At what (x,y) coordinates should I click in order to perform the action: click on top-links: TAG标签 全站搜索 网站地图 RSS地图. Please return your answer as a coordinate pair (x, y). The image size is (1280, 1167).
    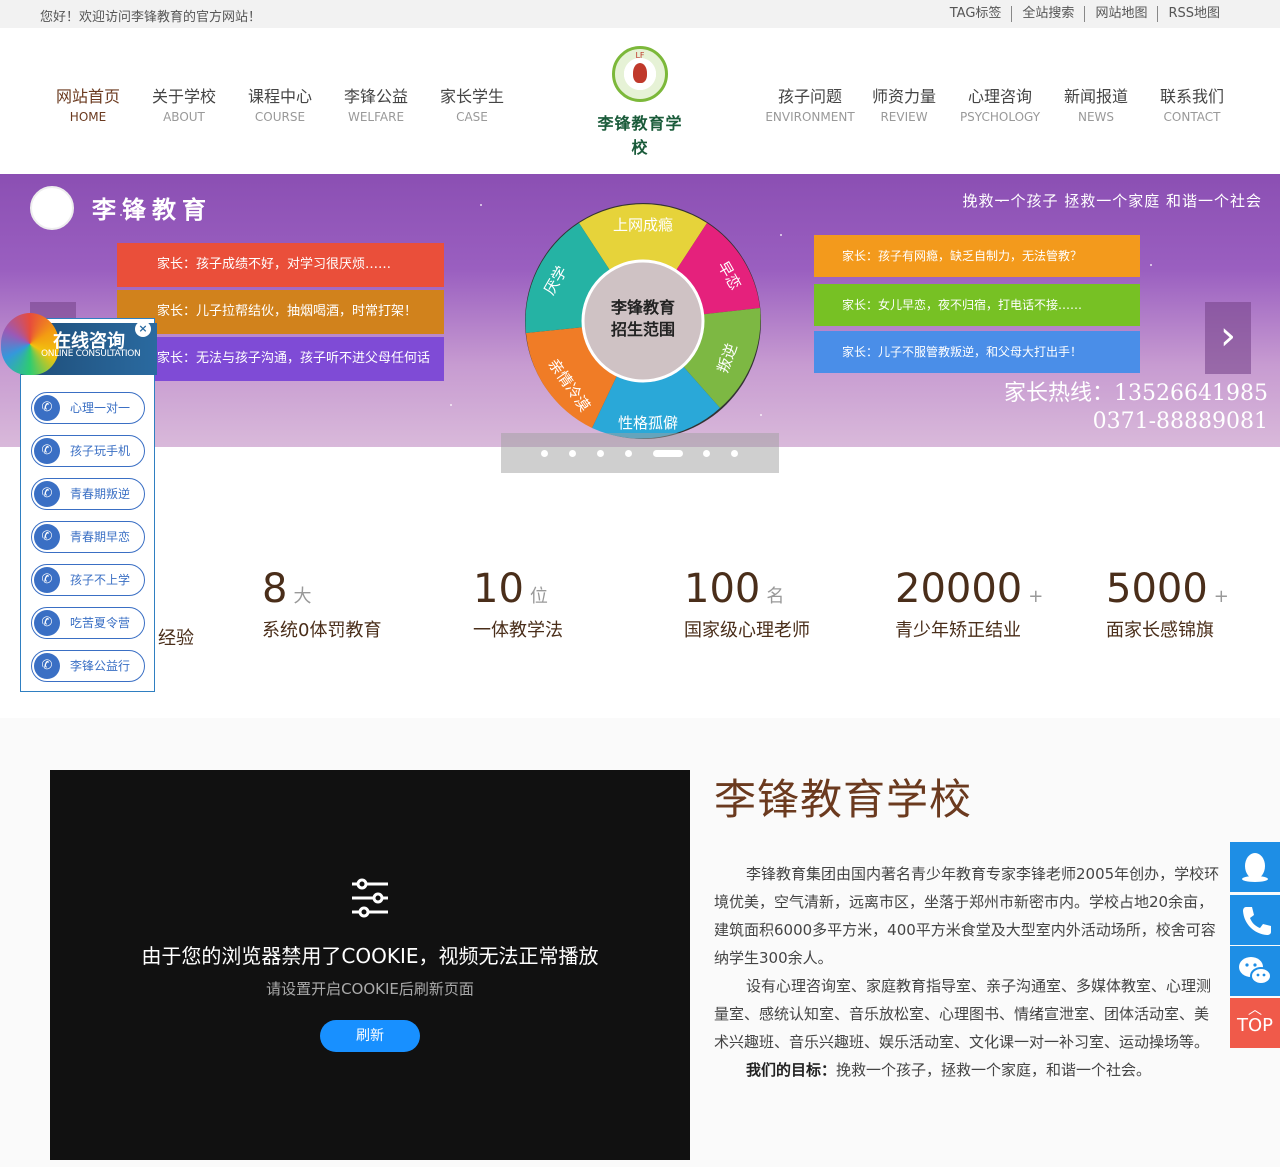
    Looking at the image, I should click on (1085, 14).